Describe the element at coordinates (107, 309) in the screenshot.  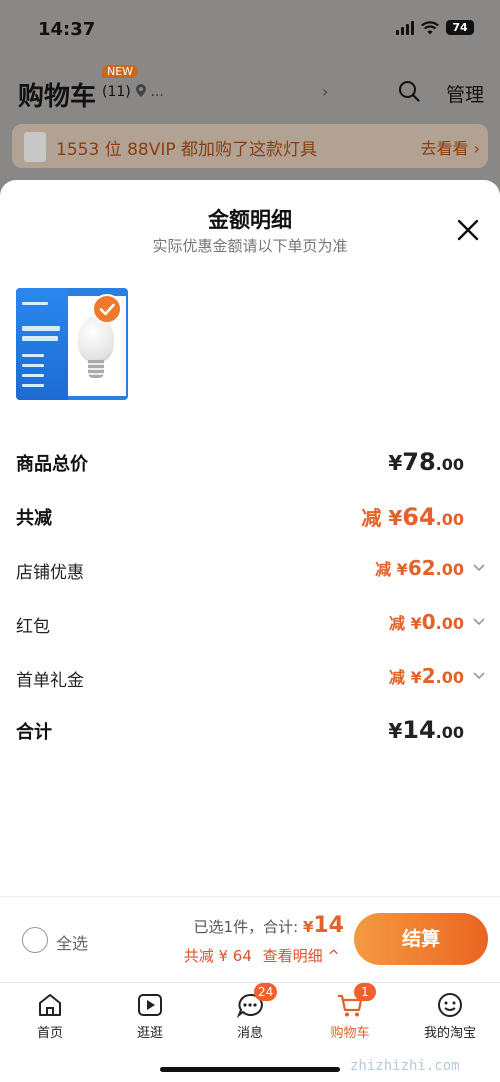
I see `selected-check-icon` at that location.